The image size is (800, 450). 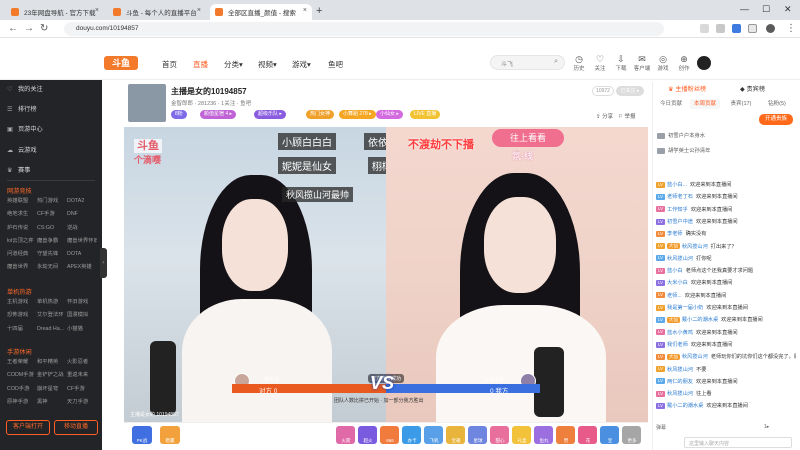 I want to click on category-link: 魔兽世界怀旧, so click(x=82, y=241).